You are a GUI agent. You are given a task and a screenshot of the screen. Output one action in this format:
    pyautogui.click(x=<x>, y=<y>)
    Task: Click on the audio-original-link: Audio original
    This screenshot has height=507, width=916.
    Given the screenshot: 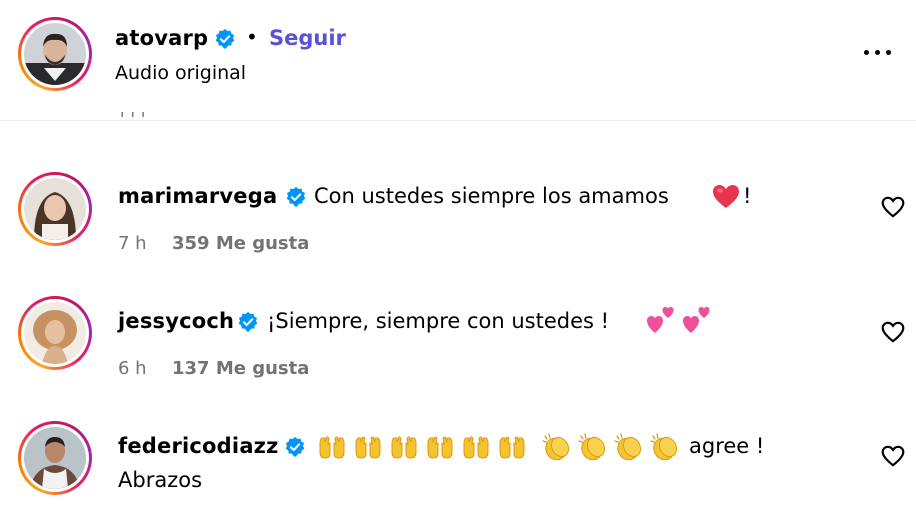 What is the action you would take?
    pyautogui.click(x=180, y=73)
    